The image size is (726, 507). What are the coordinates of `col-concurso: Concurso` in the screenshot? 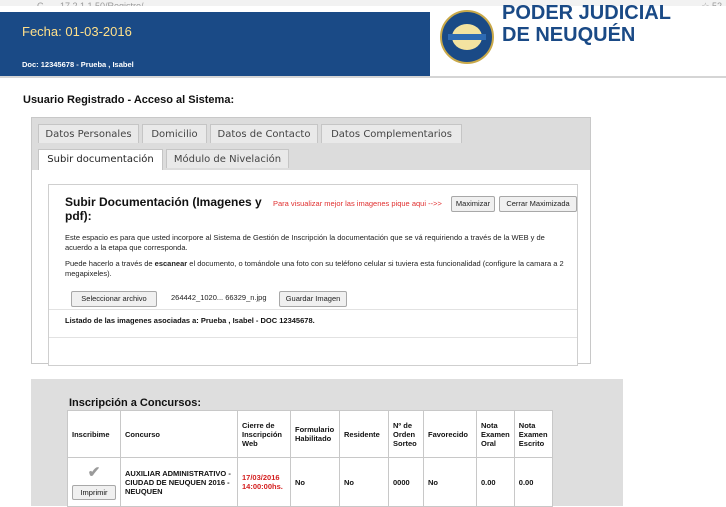 It's located at (179, 434).